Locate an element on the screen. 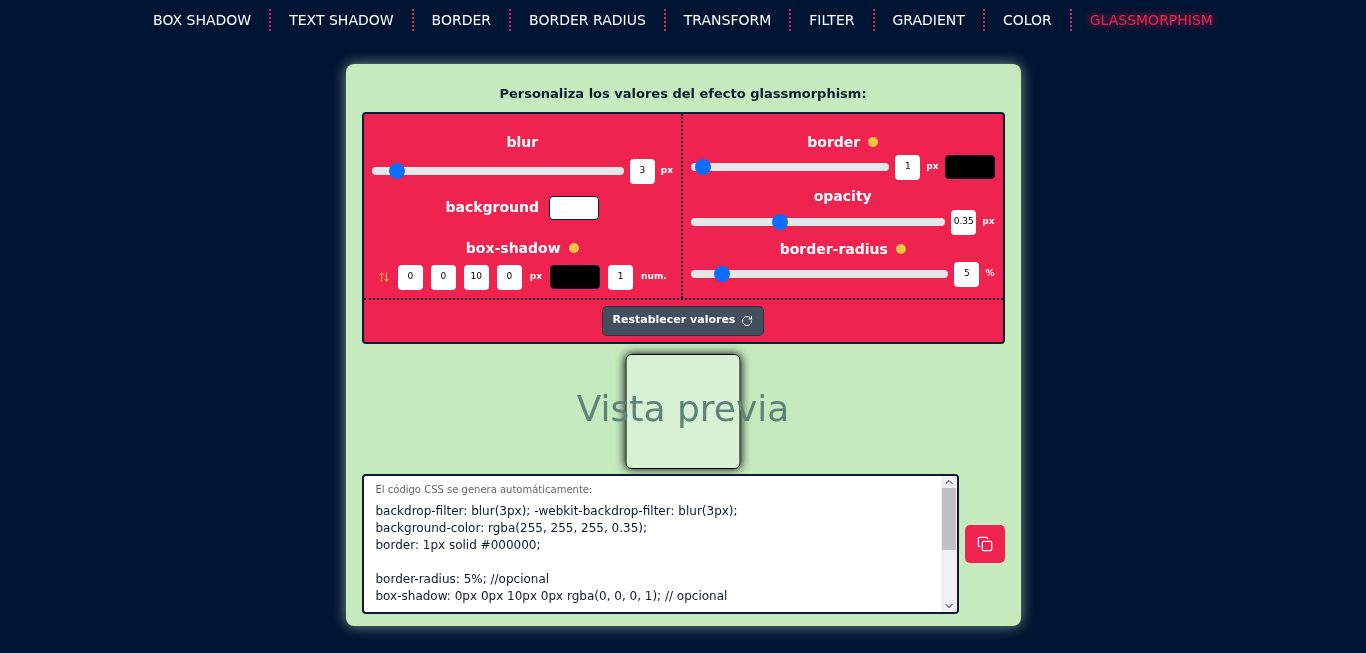 The width and height of the screenshot is (1366, 653). control-label: border-radius is located at coordinates (833, 249).